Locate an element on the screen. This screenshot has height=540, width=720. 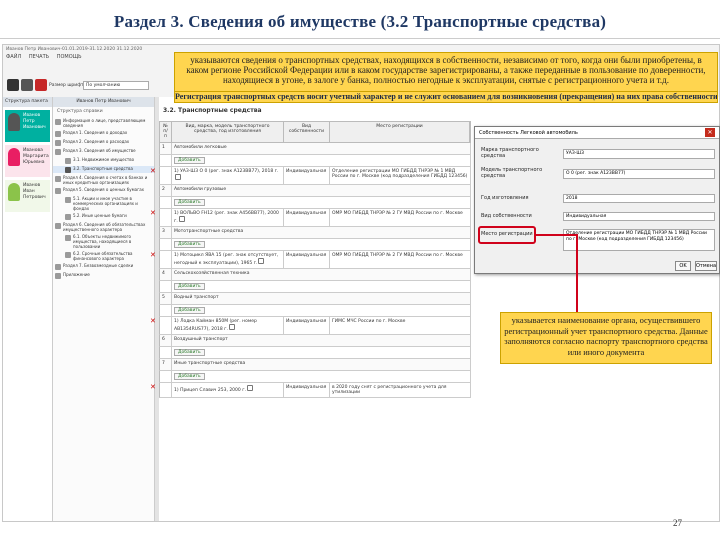
pdf-icon is located at coordinates (41, 85).